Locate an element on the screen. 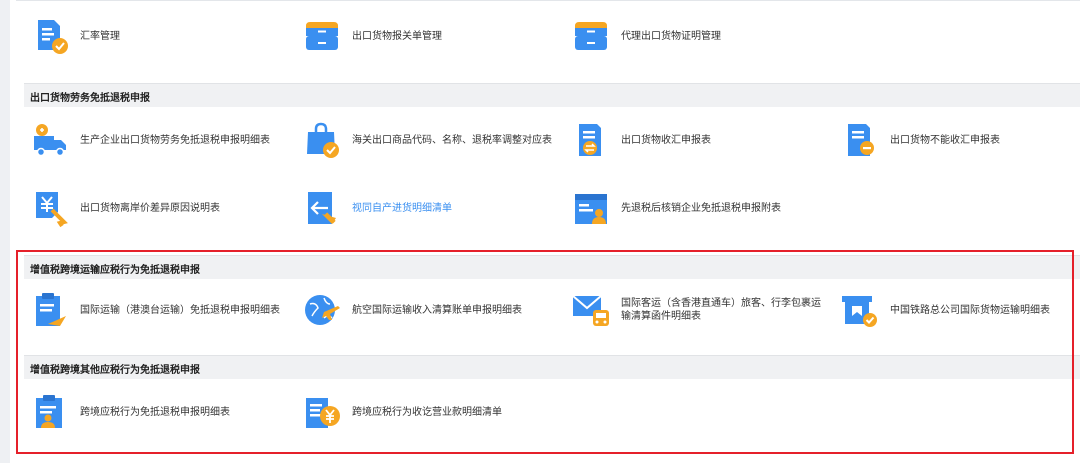 This screenshot has width=1080, height=463. menu-item-passenger-settlement: 国际客运（含香港直通车）旅客、行李包裹运输清算函件明细表 is located at coordinates (701, 310).